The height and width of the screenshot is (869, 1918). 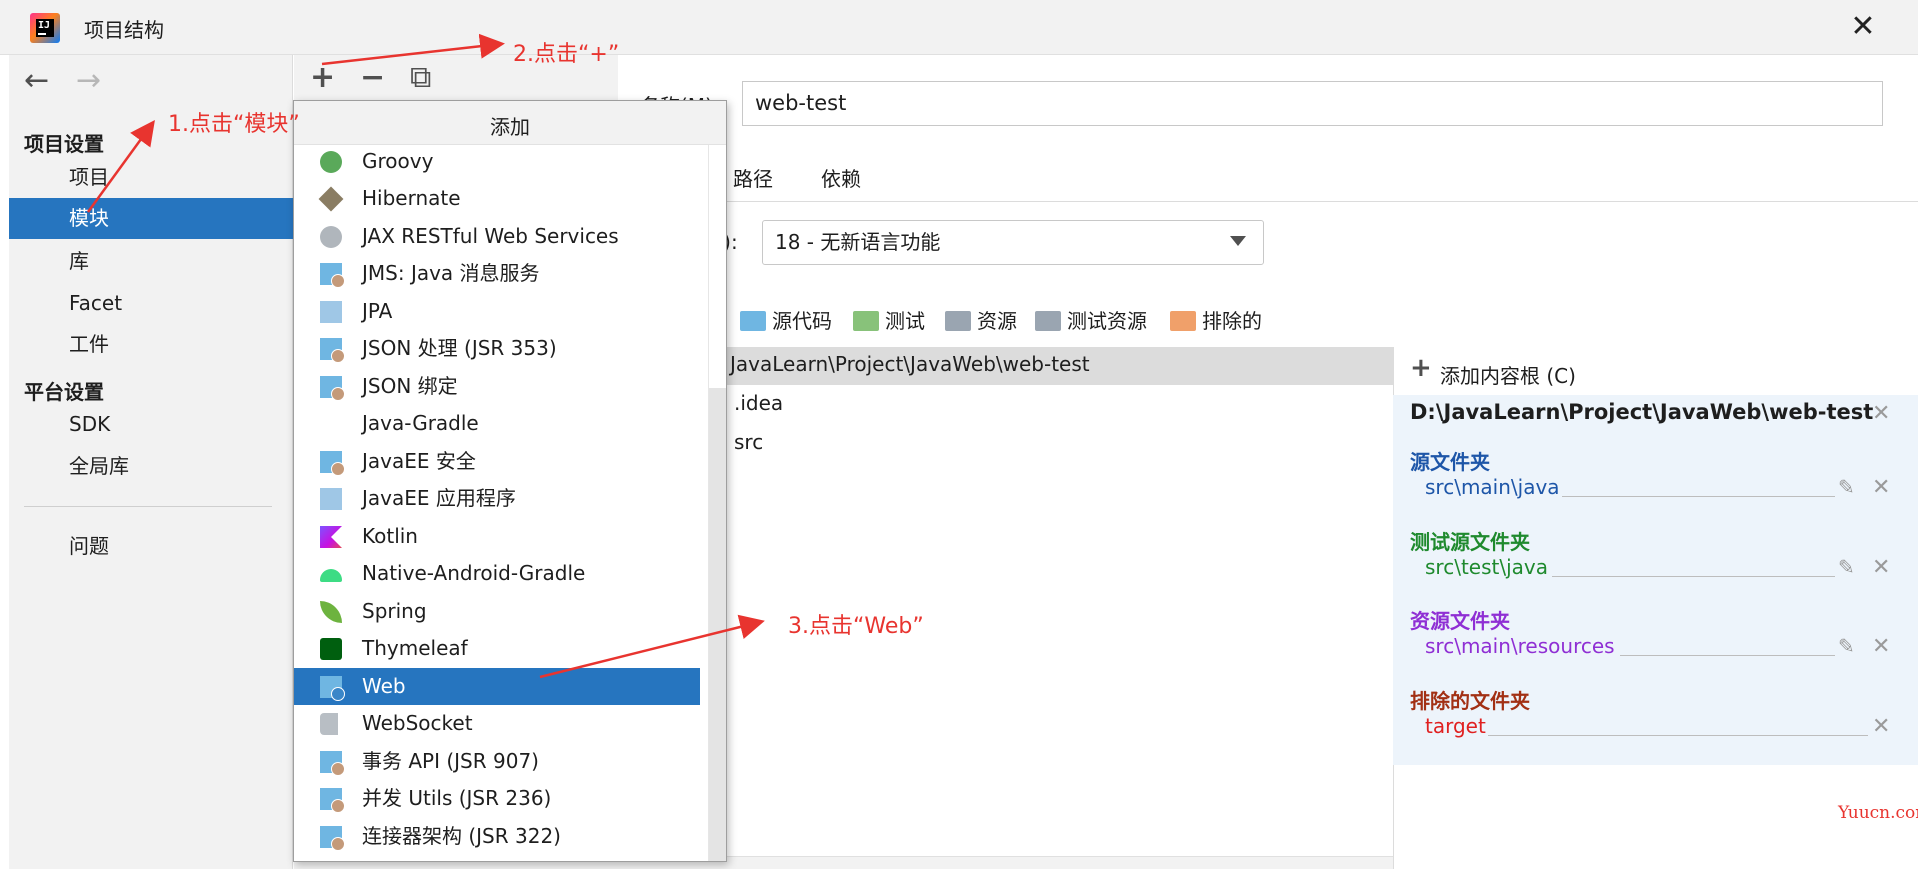 I want to click on websocket-plug-icon, so click(x=329, y=724).